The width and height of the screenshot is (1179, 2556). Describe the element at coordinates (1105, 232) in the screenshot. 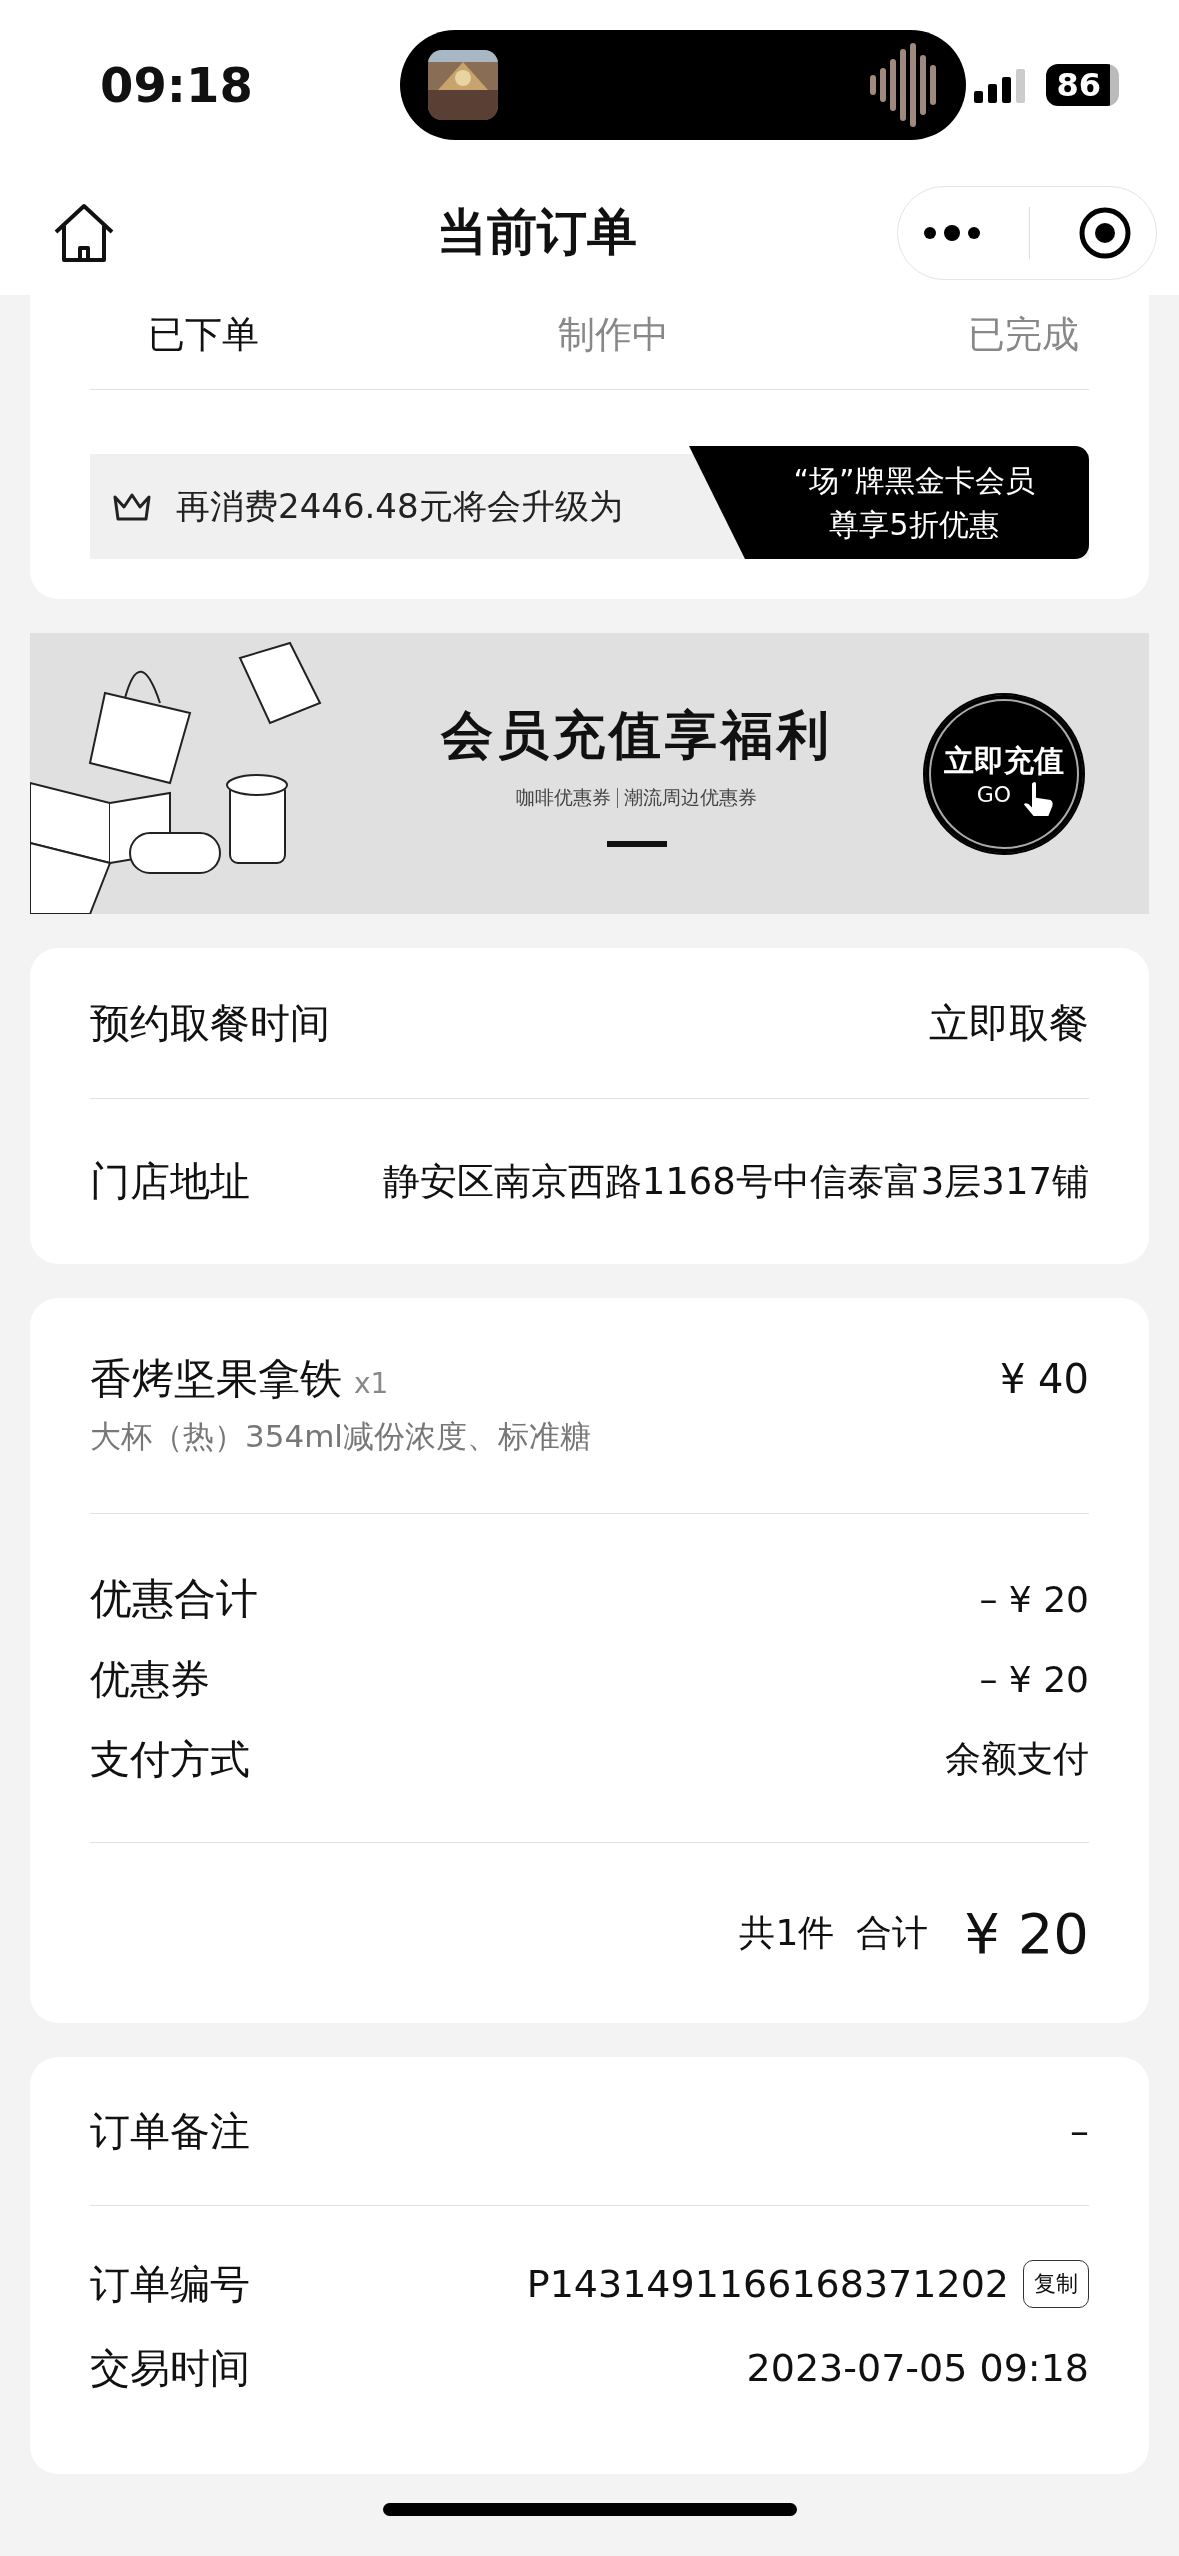

I see `close-icon` at that location.